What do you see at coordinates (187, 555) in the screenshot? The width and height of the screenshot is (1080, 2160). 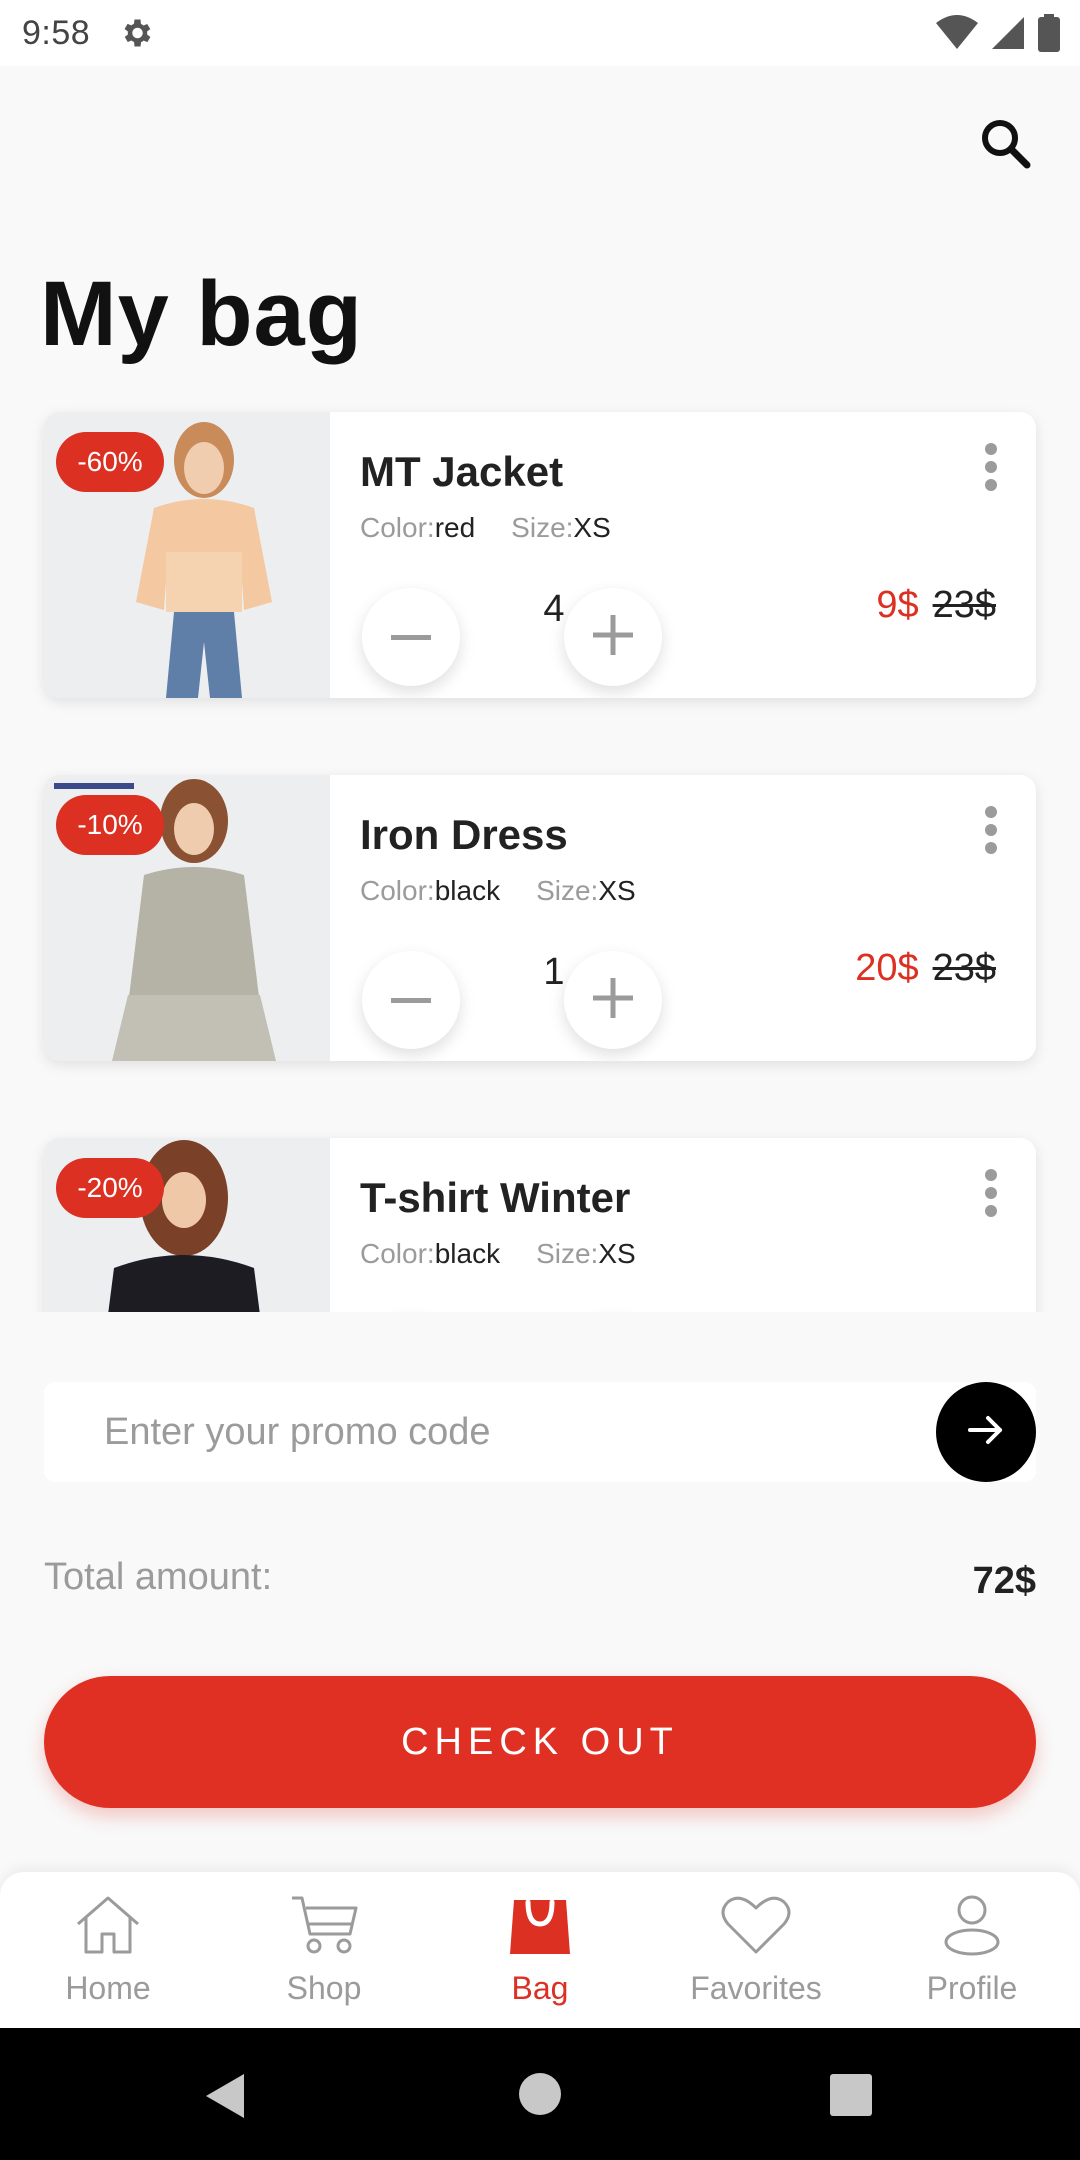 I see `product-image: -60%` at bounding box center [187, 555].